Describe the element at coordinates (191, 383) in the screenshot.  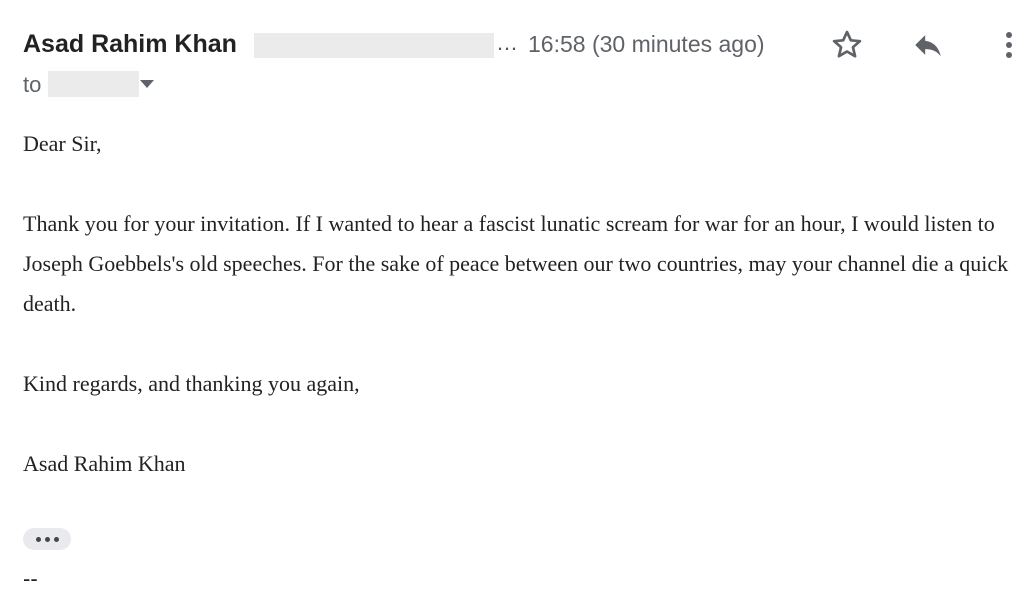
I see `closing-line: Kind regards, and thanking you again,` at that location.